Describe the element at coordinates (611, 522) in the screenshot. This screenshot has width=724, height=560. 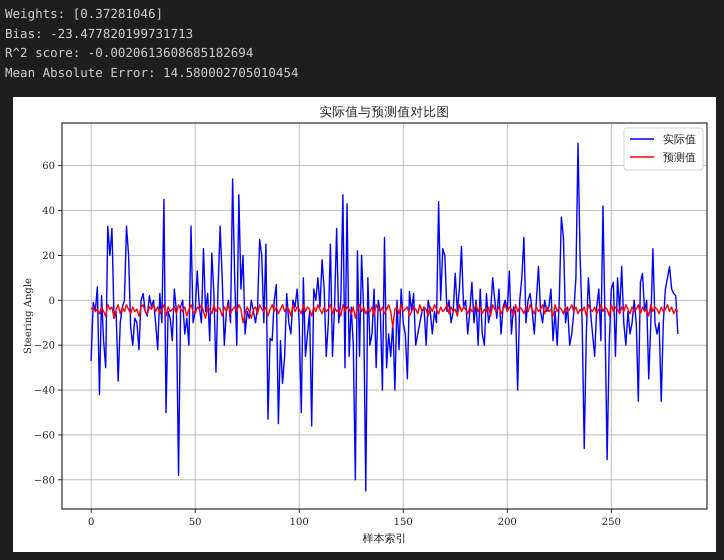
I see `x-tick-label: 250` at that location.